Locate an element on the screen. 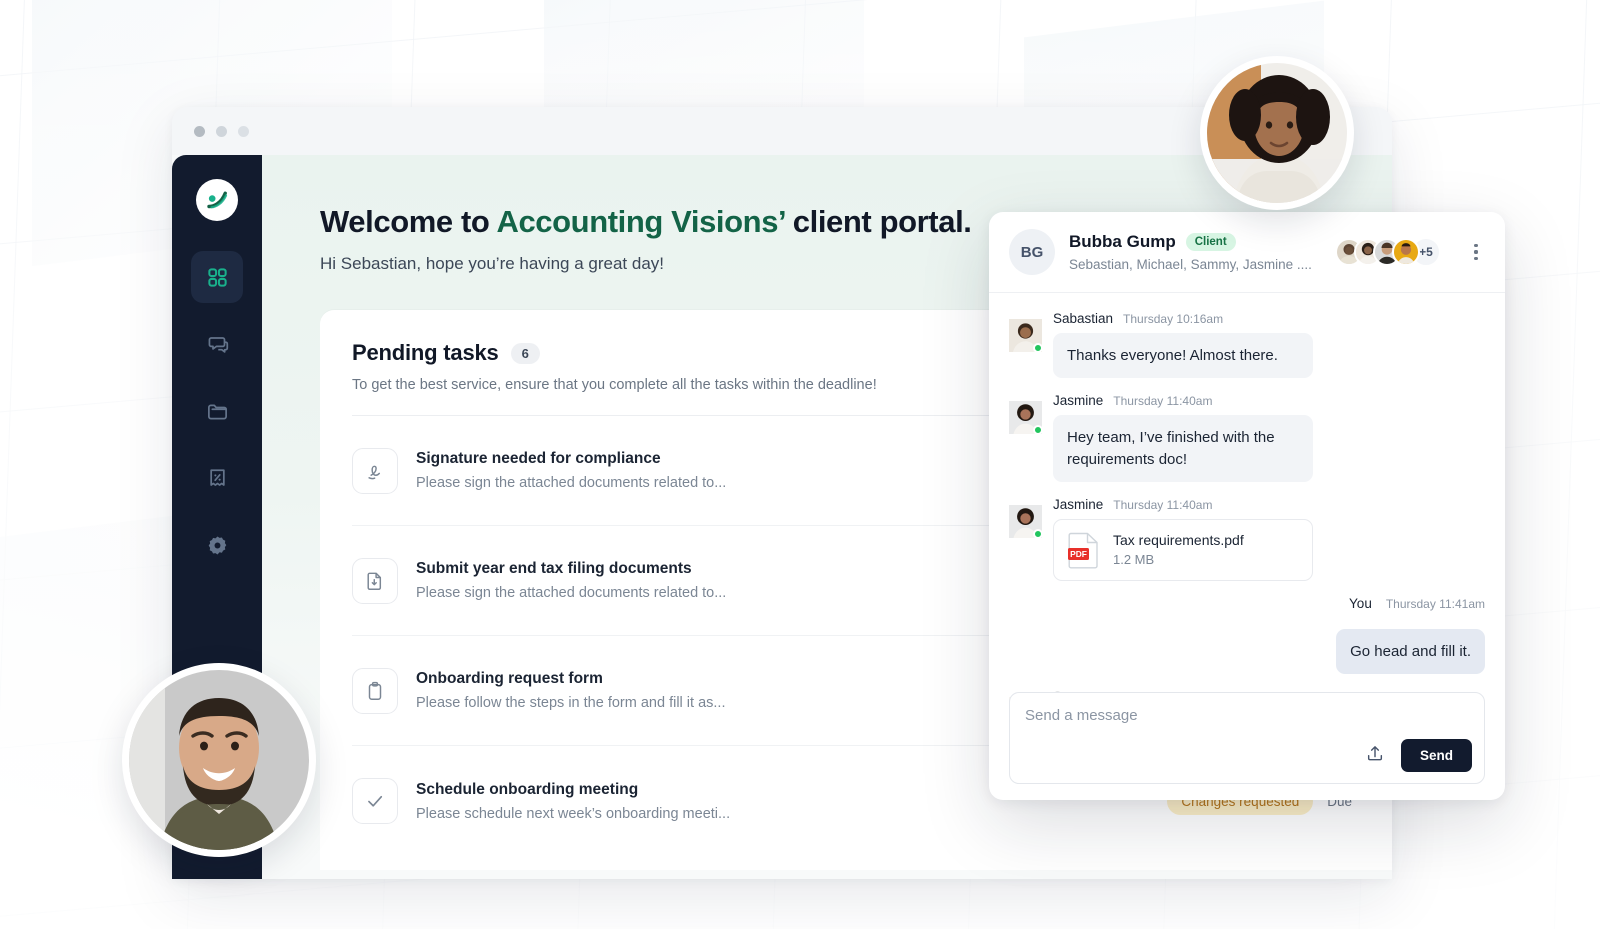 This screenshot has height=929, width=1600. composer-actions: Send is located at coordinates (1418, 755).